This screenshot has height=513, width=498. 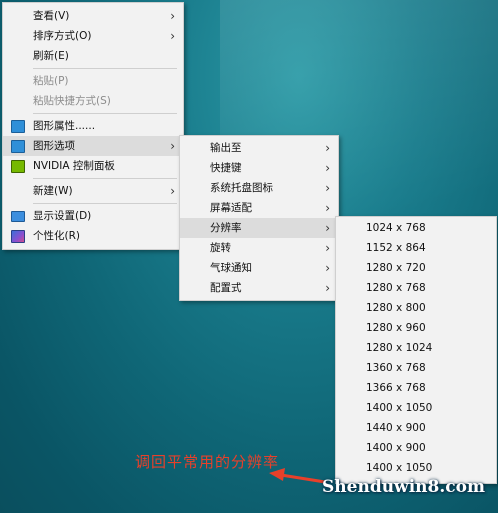 I want to click on menu-item-label: 粘贴快捷方式(S), so click(x=72, y=101).